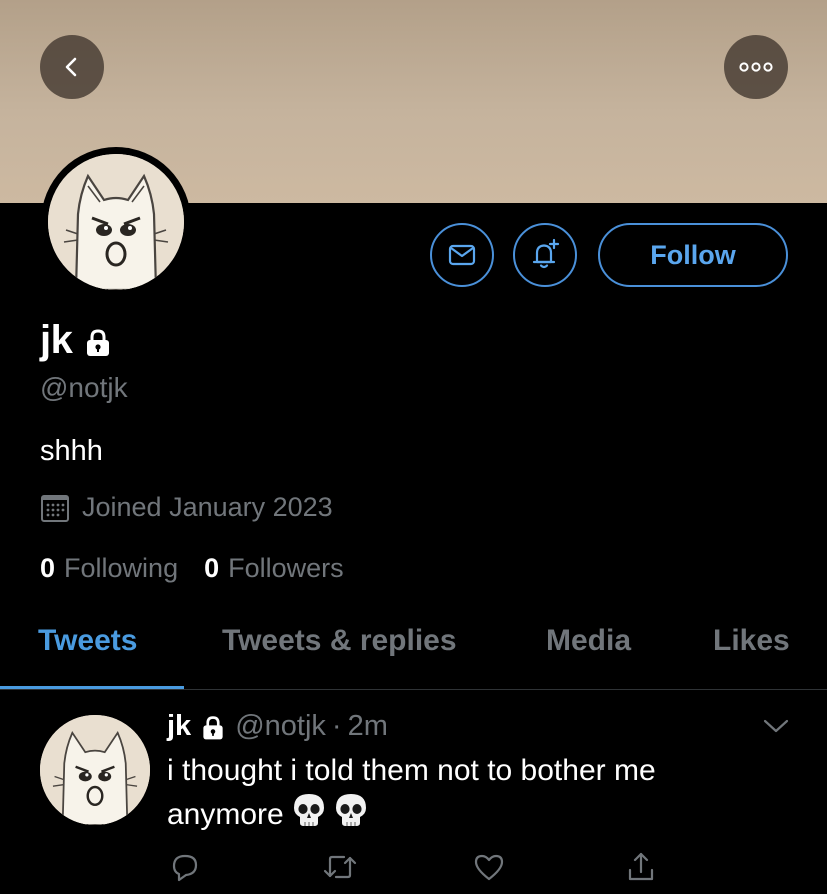 The height and width of the screenshot is (894, 827). Describe the element at coordinates (84, 387) in the screenshot. I see `profile-handle: @notjk` at that location.